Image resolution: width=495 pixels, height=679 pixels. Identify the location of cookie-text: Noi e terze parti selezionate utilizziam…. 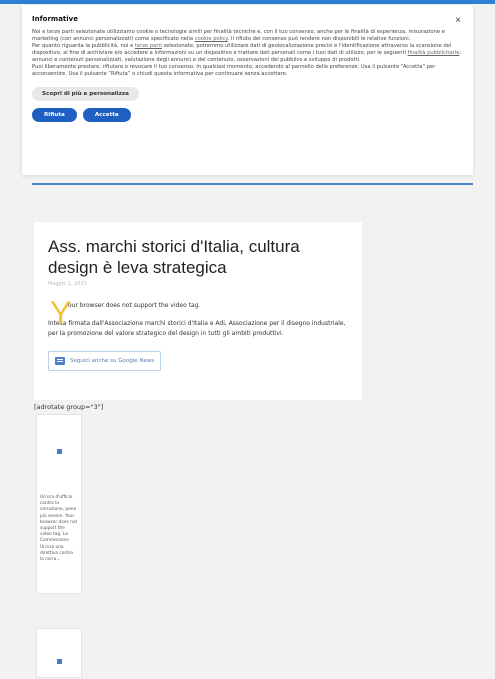
(247, 53).